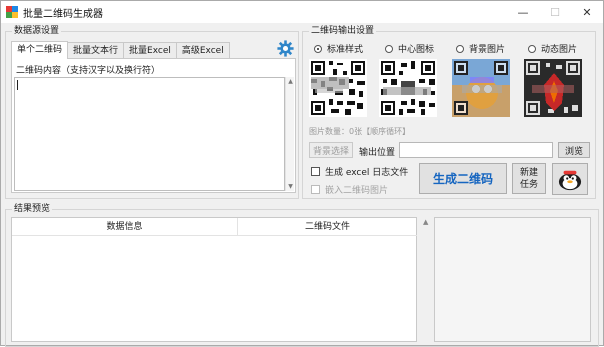 The width and height of the screenshot is (604, 347). I want to click on output-group-title: 二维码输出设置, so click(343, 31).